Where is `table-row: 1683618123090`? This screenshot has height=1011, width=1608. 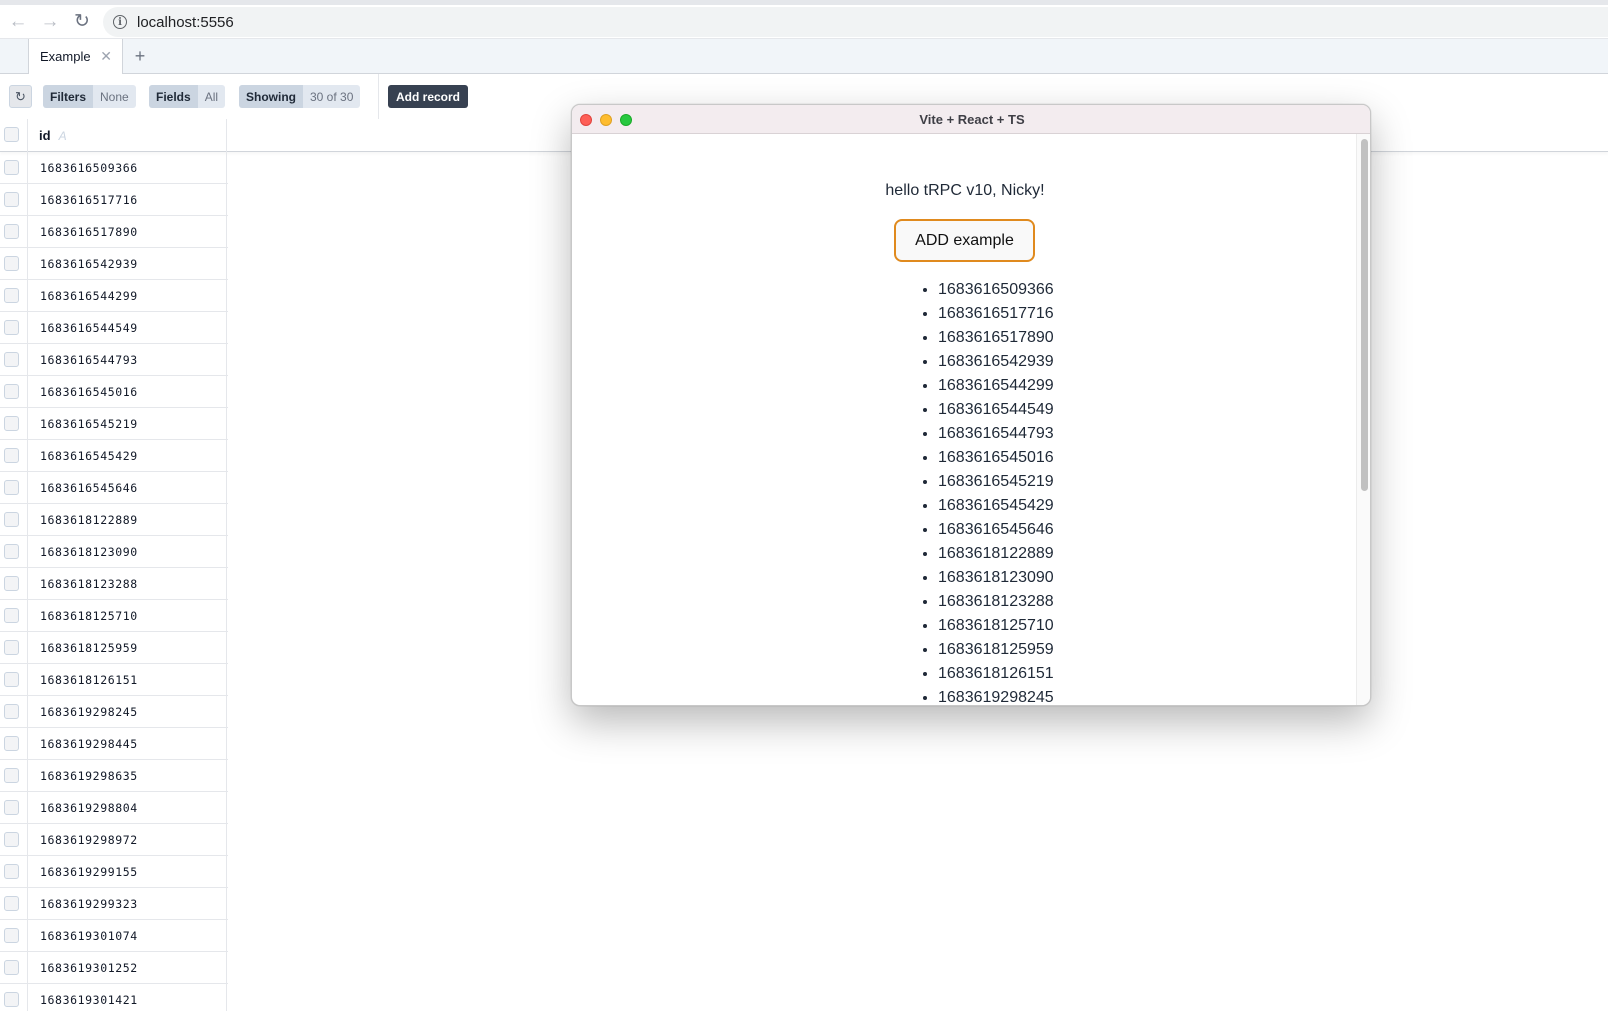
table-row: 1683618123090 is located at coordinates (114, 552).